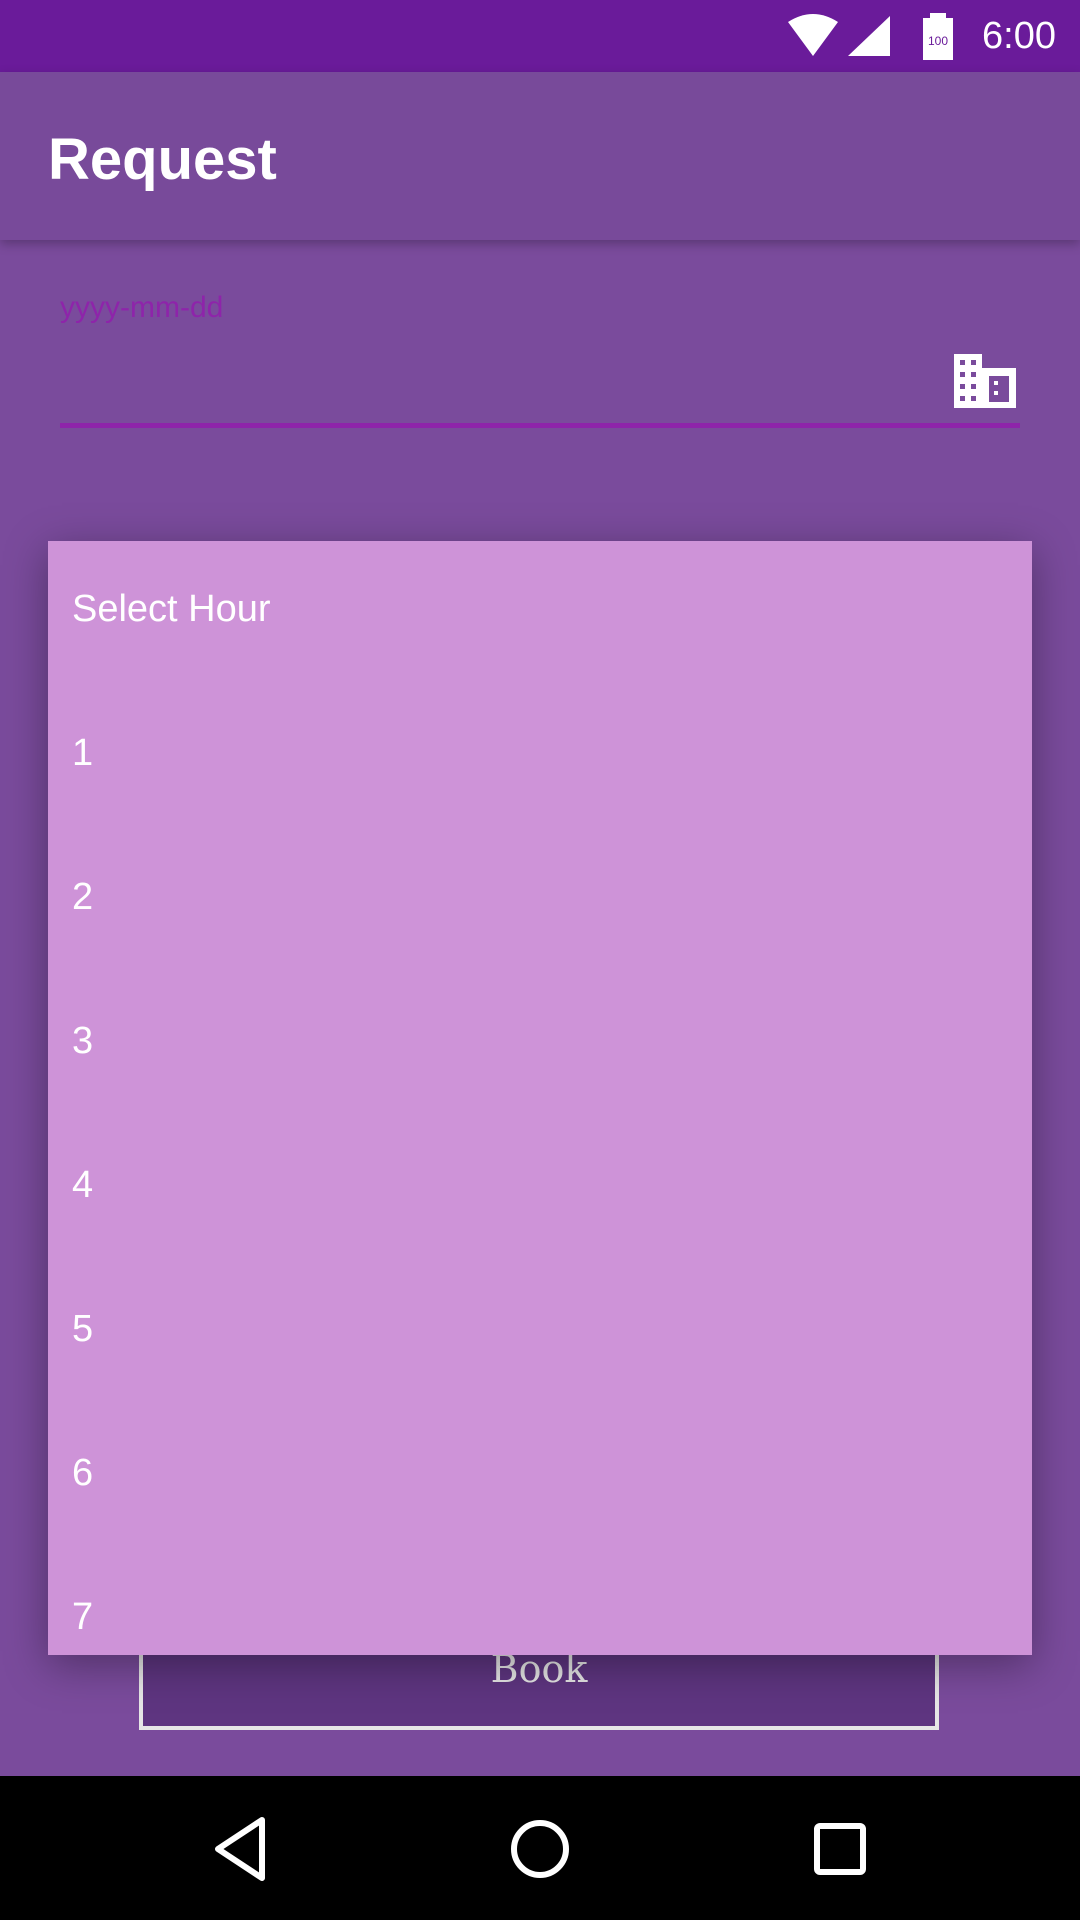  I want to click on home-icon, so click(540, 1849).